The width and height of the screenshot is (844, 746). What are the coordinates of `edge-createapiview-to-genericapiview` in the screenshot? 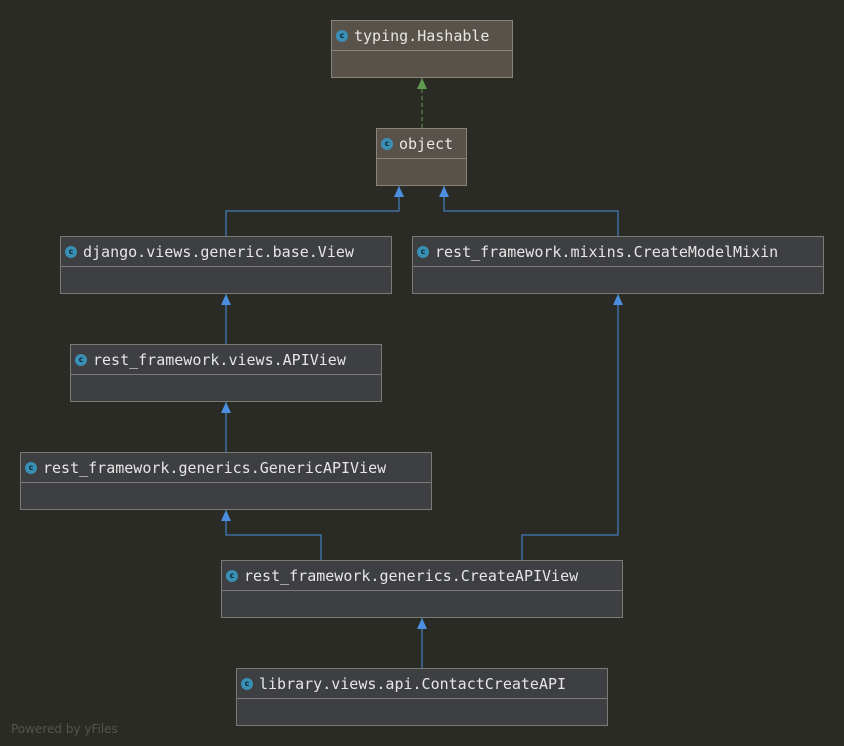 It's located at (273, 535).